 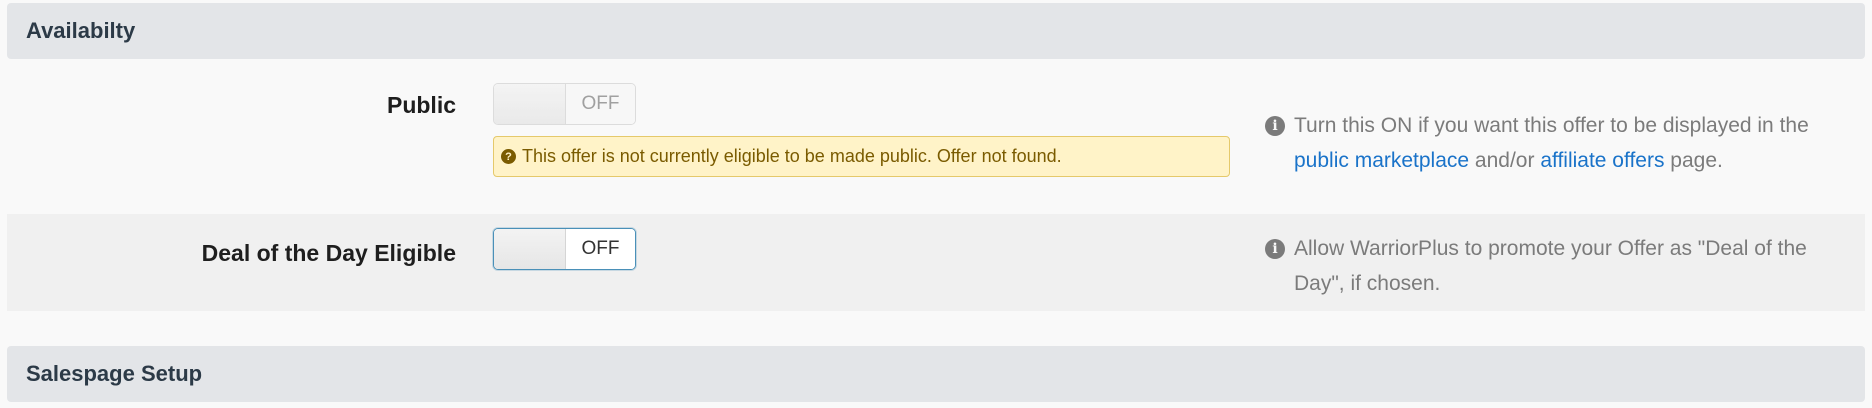 I want to click on public-label: Public, so click(x=421, y=105).